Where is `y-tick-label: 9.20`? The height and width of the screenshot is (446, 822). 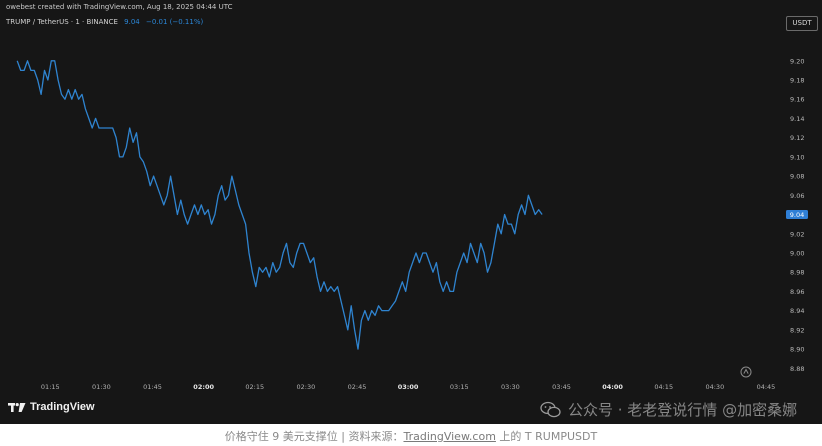
y-tick-label: 9.20 is located at coordinates (797, 61).